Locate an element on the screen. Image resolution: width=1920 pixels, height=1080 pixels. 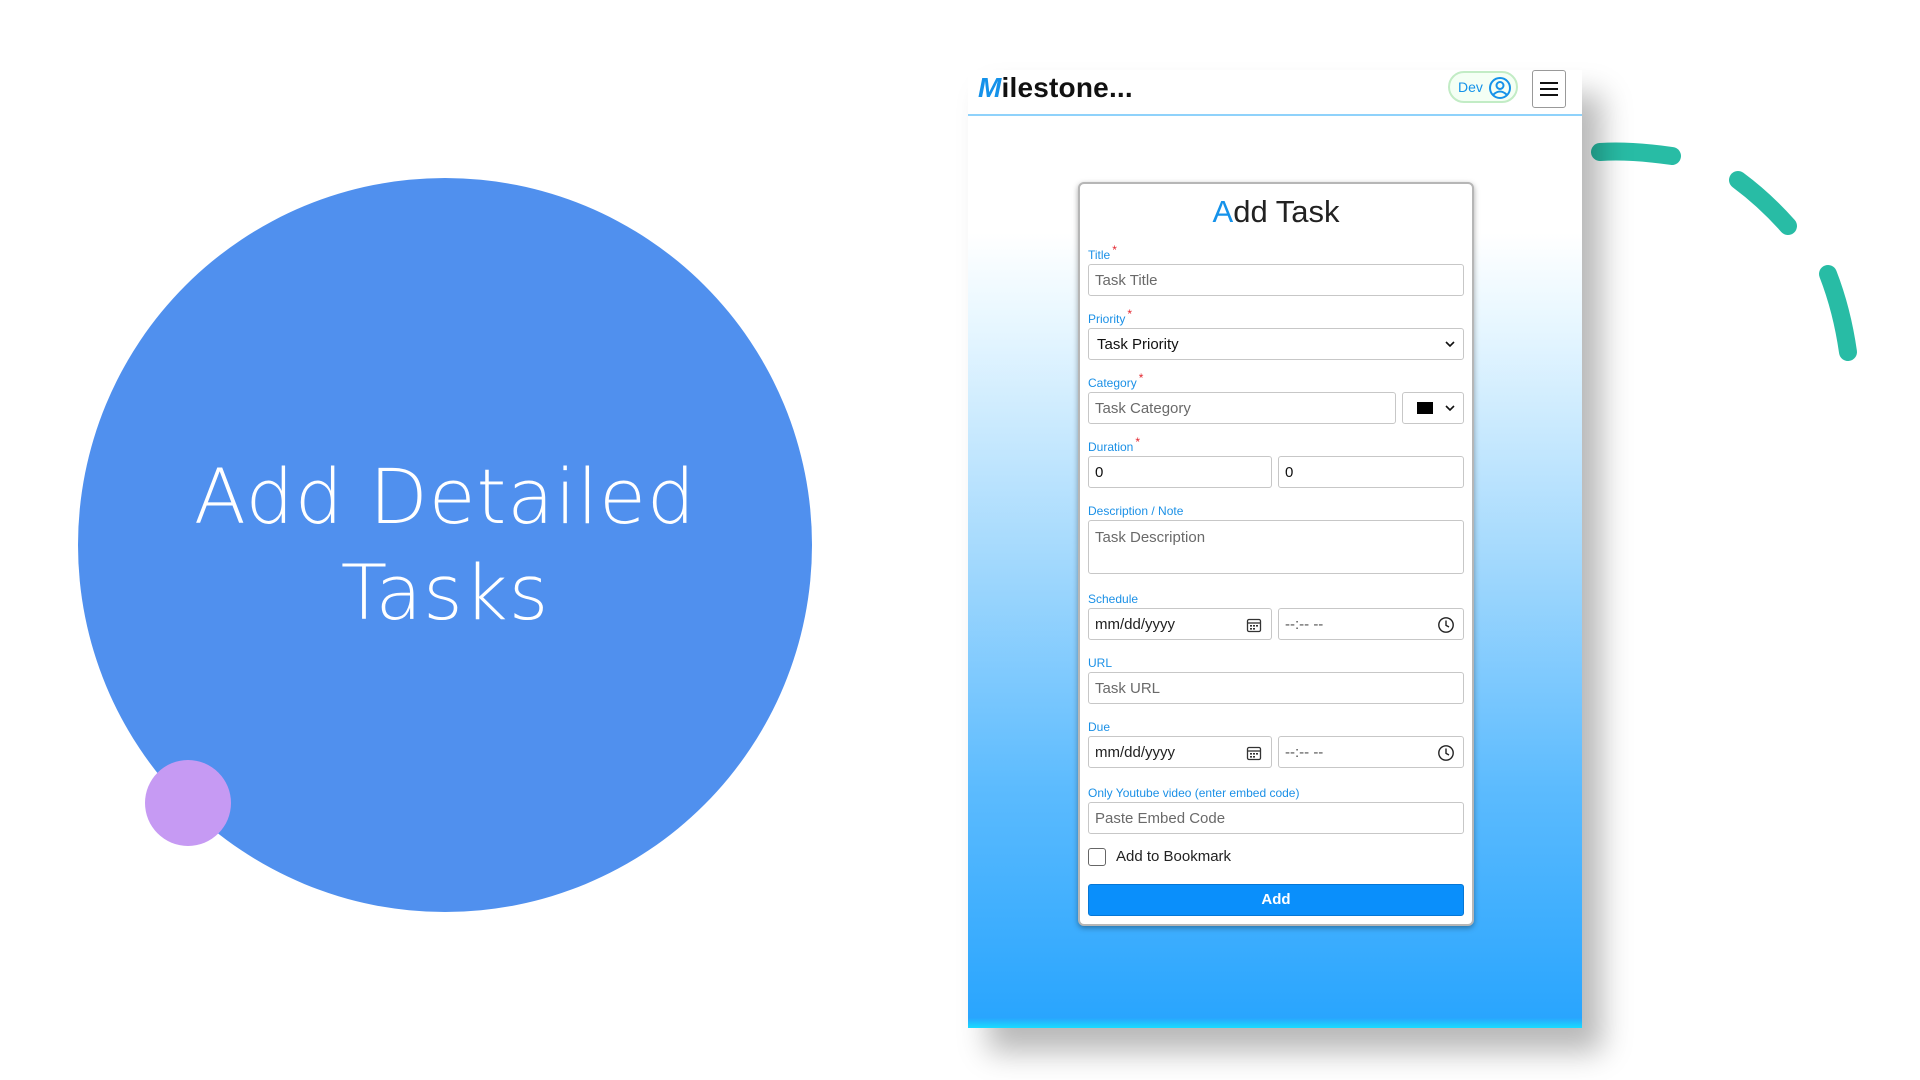
user-name: Dev is located at coordinates (1470, 87).